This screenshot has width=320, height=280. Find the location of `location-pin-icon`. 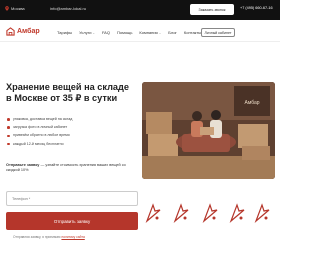

location-pin-icon is located at coordinates (7, 8).